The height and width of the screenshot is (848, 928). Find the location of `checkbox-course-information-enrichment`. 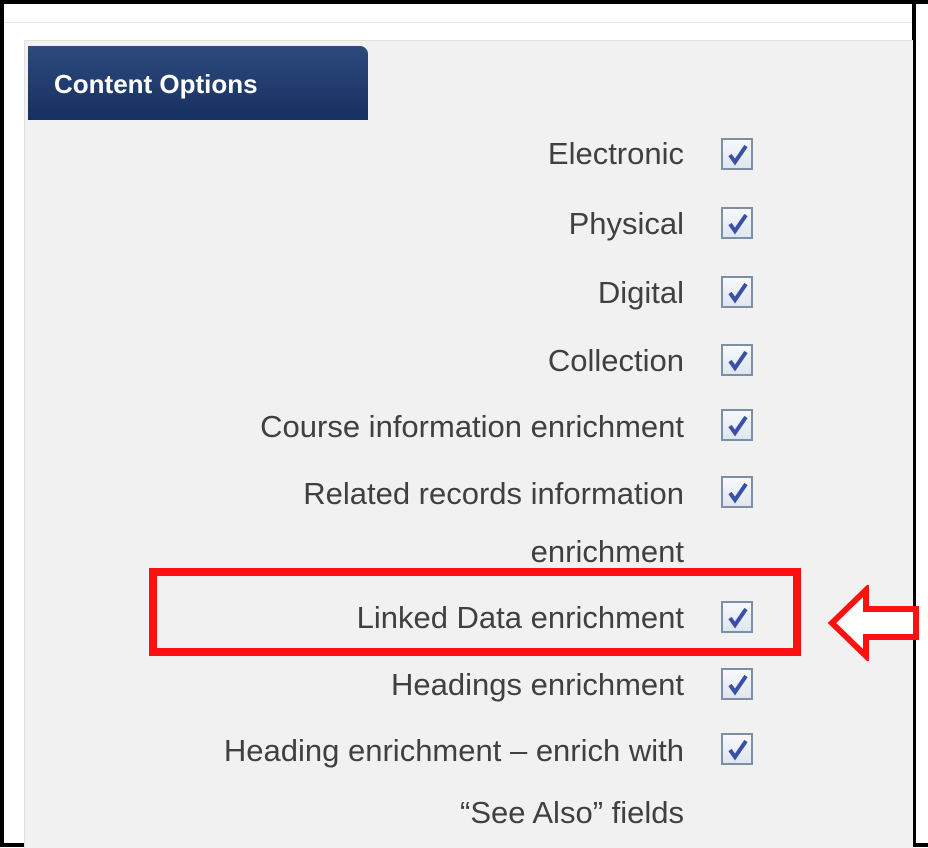

checkbox-course-information-enrichment is located at coordinates (737, 425).